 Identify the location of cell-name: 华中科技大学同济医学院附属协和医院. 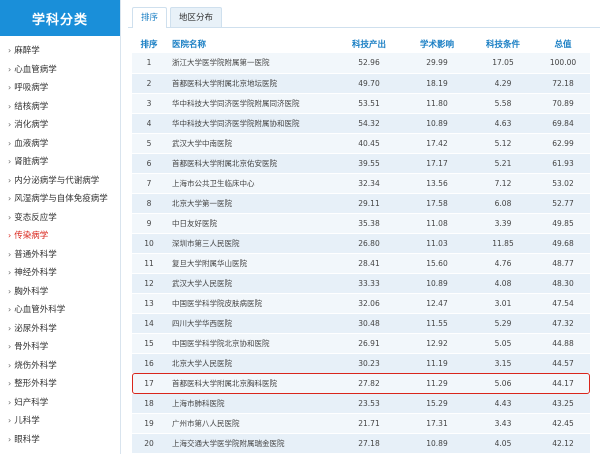
(250, 123).